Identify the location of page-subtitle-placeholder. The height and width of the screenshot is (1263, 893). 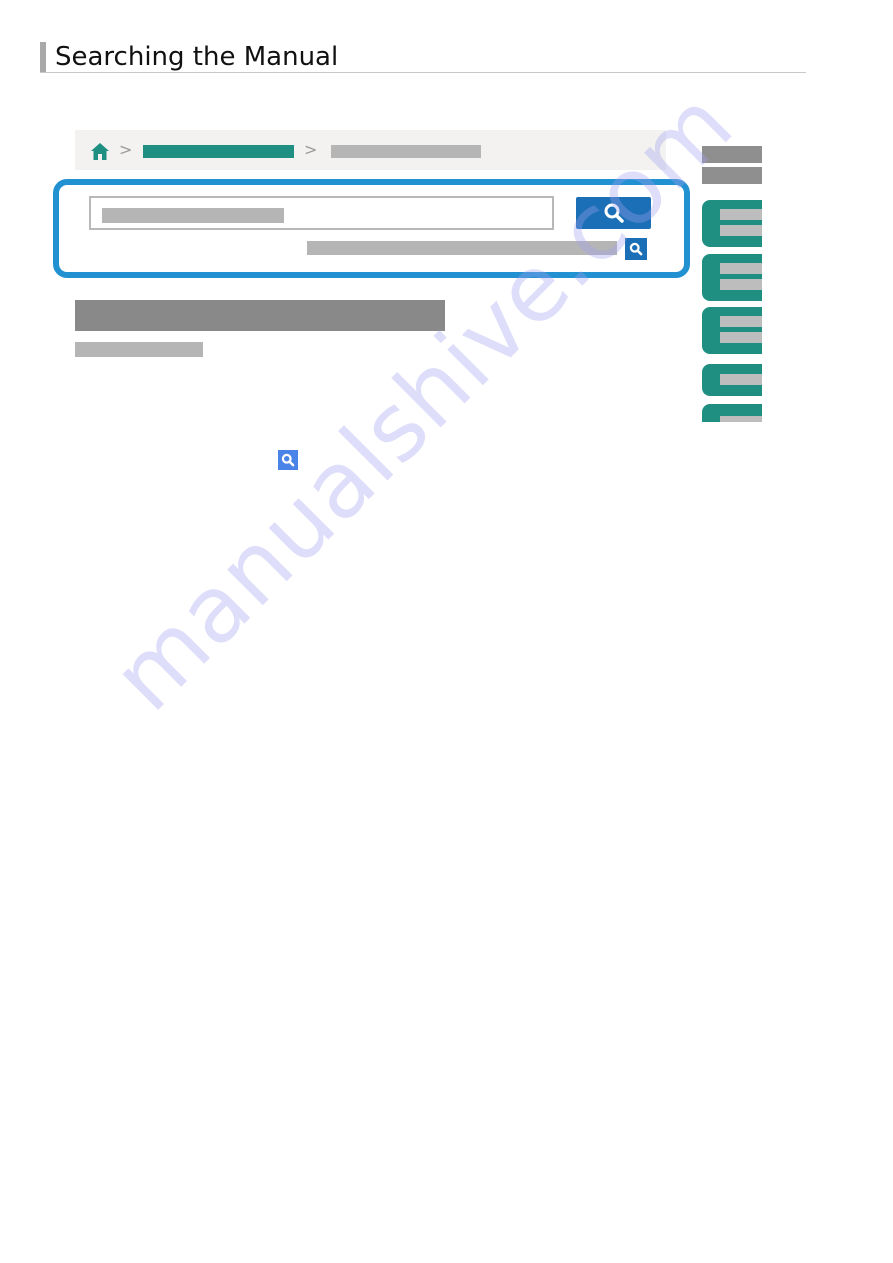
(139, 349).